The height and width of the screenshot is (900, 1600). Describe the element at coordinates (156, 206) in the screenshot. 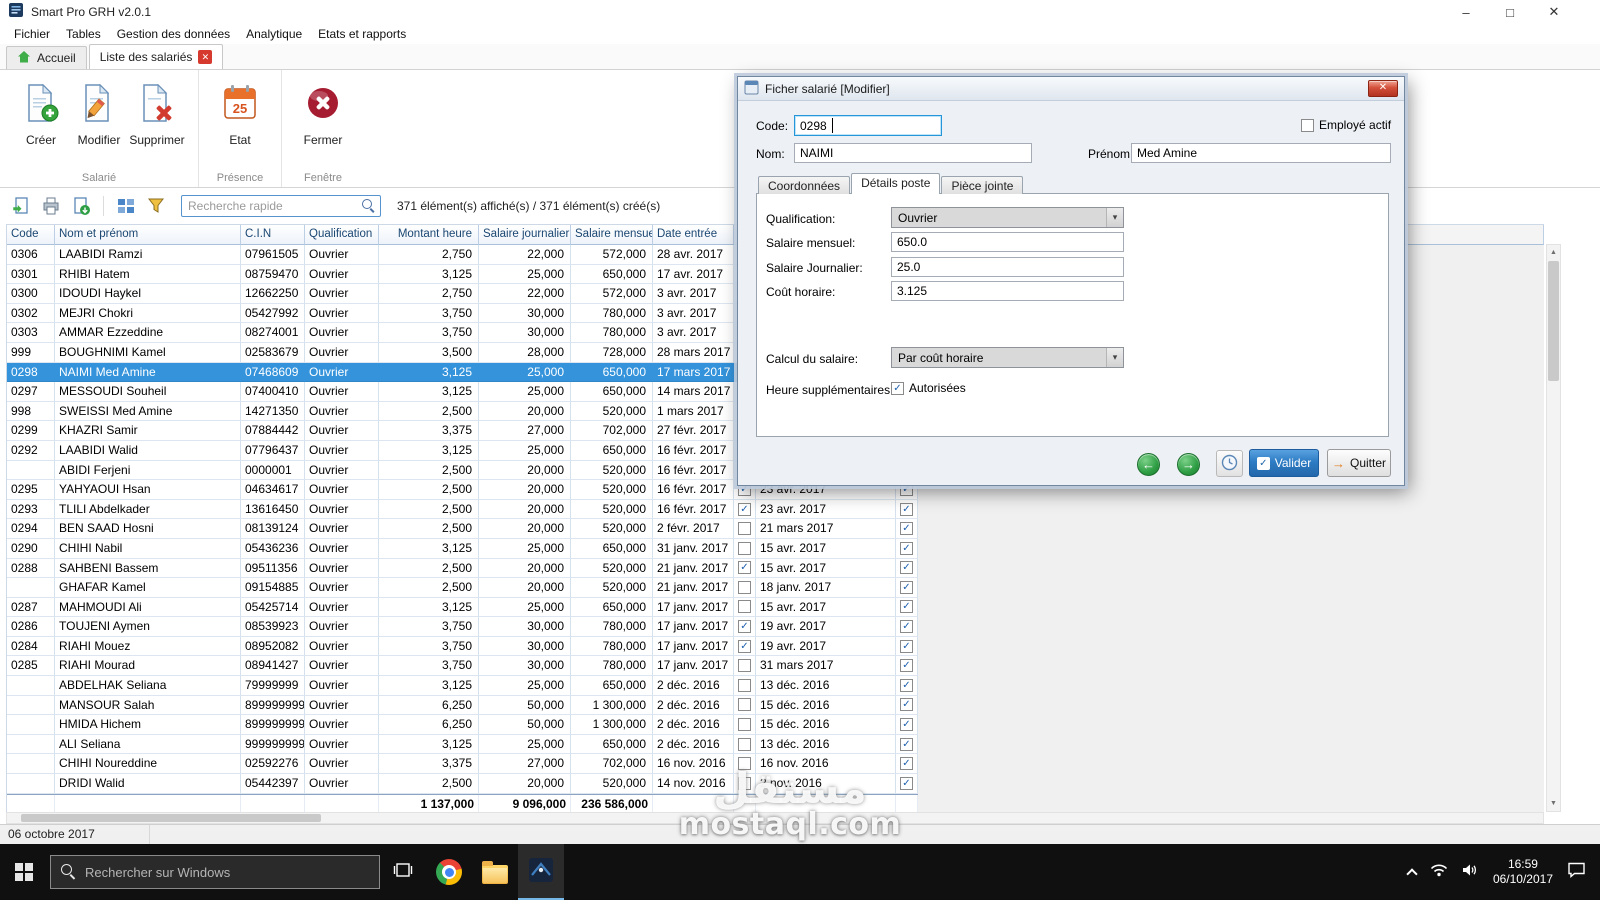

I see `filter-icon` at that location.